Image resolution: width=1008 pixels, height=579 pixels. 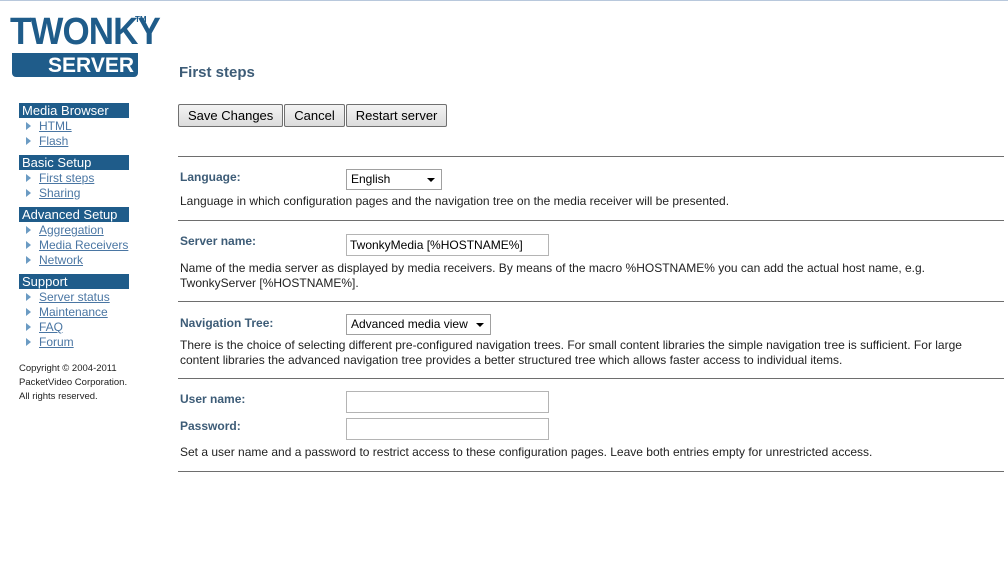 I want to click on menu-header-media-browser: Media Browser, so click(x=74, y=110).